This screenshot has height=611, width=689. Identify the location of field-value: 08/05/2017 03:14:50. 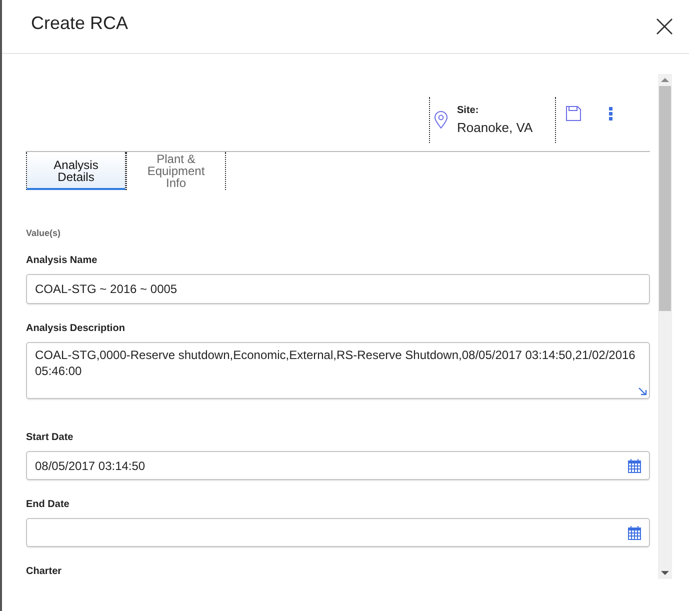
(90, 466).